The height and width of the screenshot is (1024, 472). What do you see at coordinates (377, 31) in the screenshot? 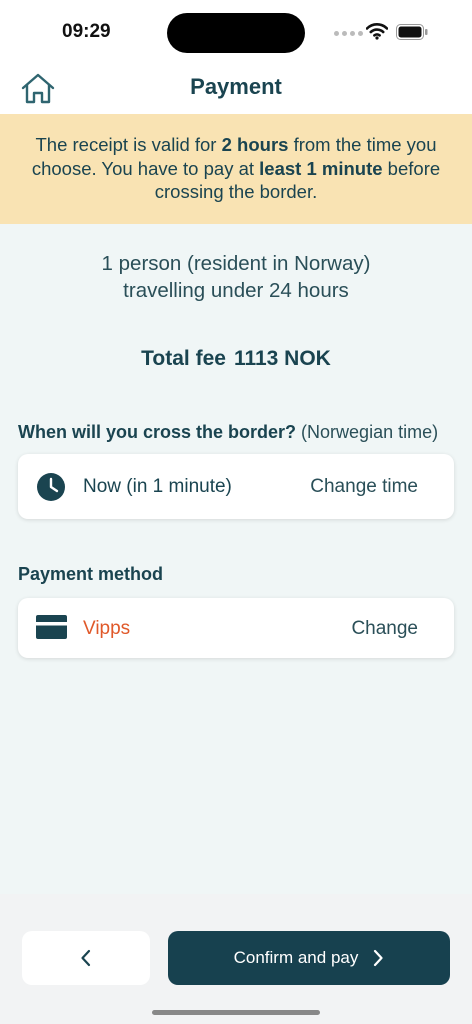
I see `wifi-icon` at bounding box center [377, 31].